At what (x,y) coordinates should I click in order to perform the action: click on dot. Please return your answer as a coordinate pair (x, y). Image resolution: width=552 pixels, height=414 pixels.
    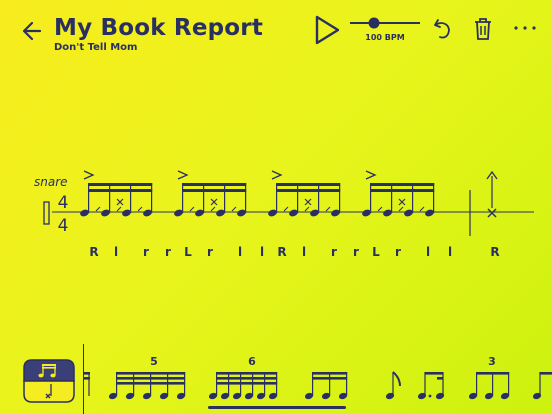
    Looking at the image, I should click on (430, 396).